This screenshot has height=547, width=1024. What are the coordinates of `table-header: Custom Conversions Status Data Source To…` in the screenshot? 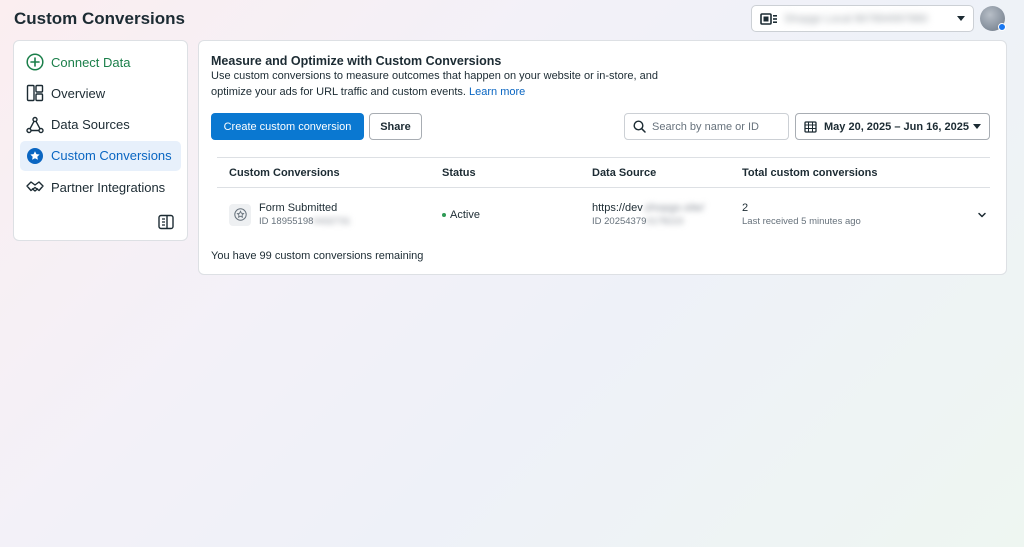 It's located at (603, 172).